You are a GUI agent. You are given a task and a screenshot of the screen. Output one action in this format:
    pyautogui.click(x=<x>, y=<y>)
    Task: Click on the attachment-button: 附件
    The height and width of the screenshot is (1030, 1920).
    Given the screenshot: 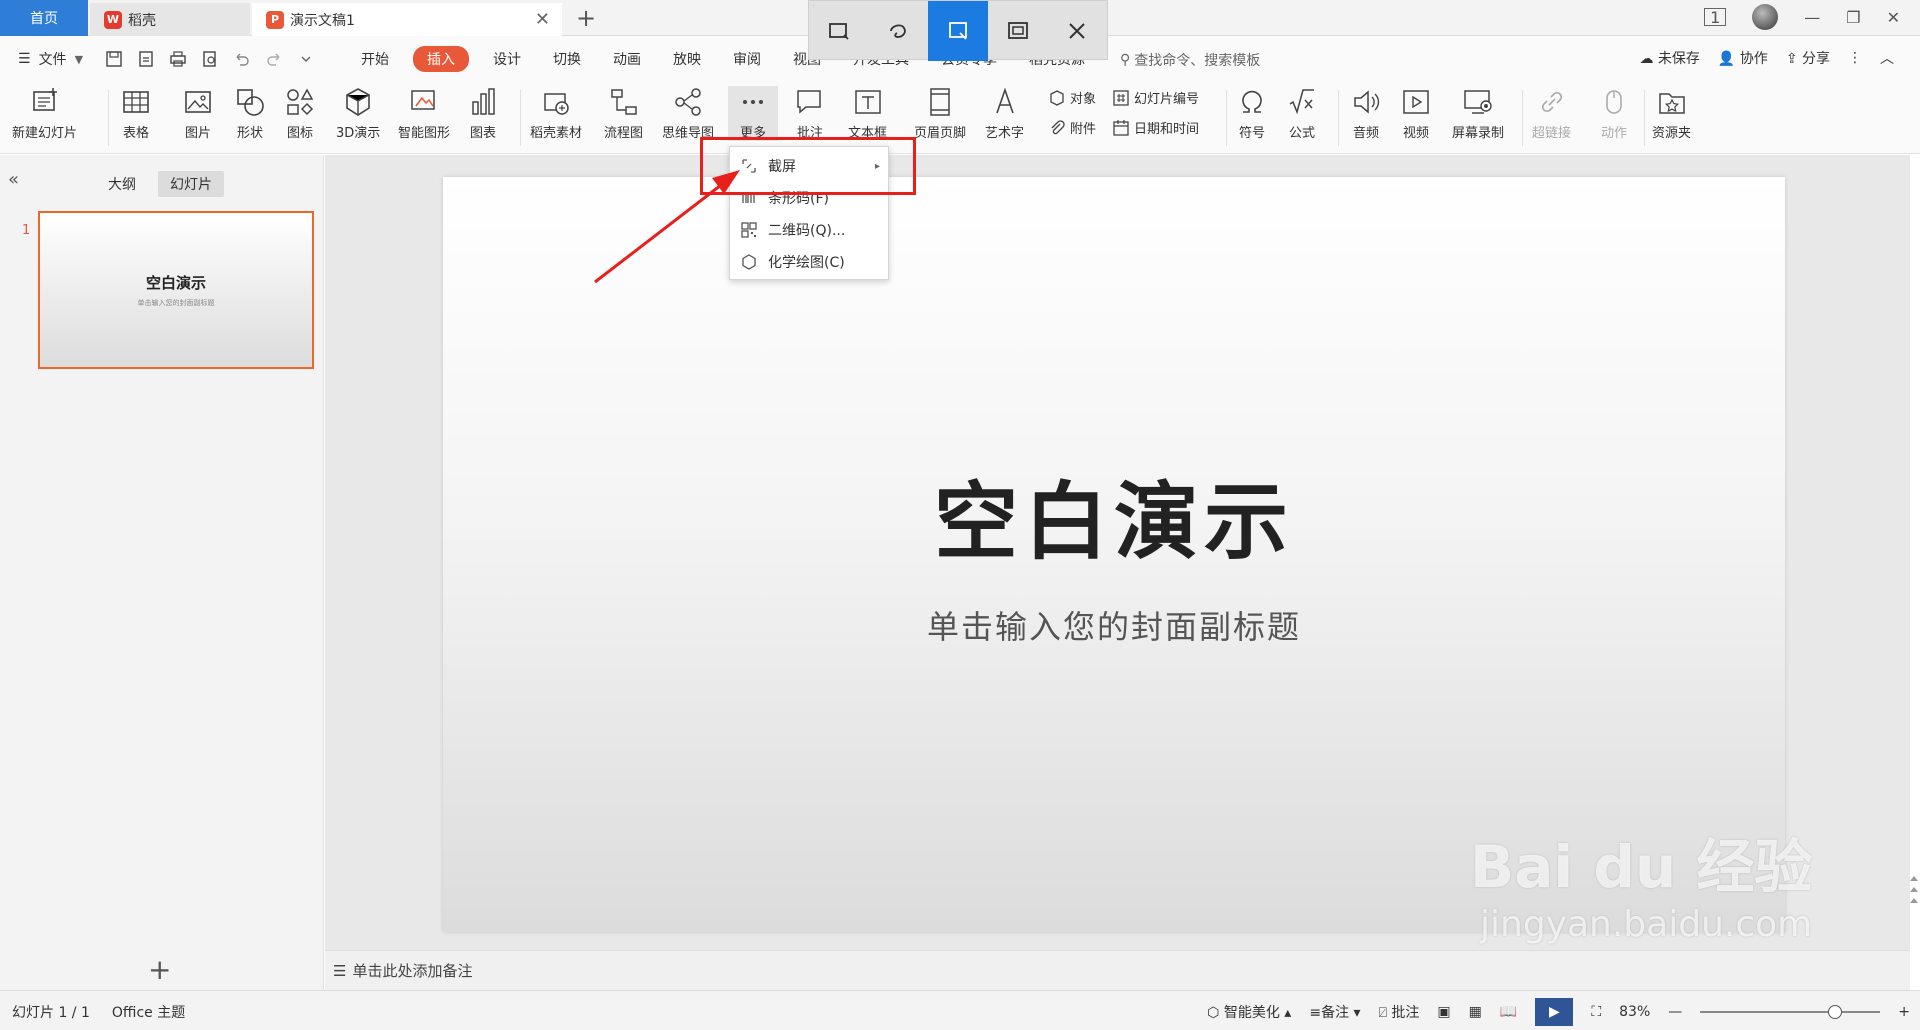 What is the action you would take?
    pyautogui.click(x=1072, y=127)
    